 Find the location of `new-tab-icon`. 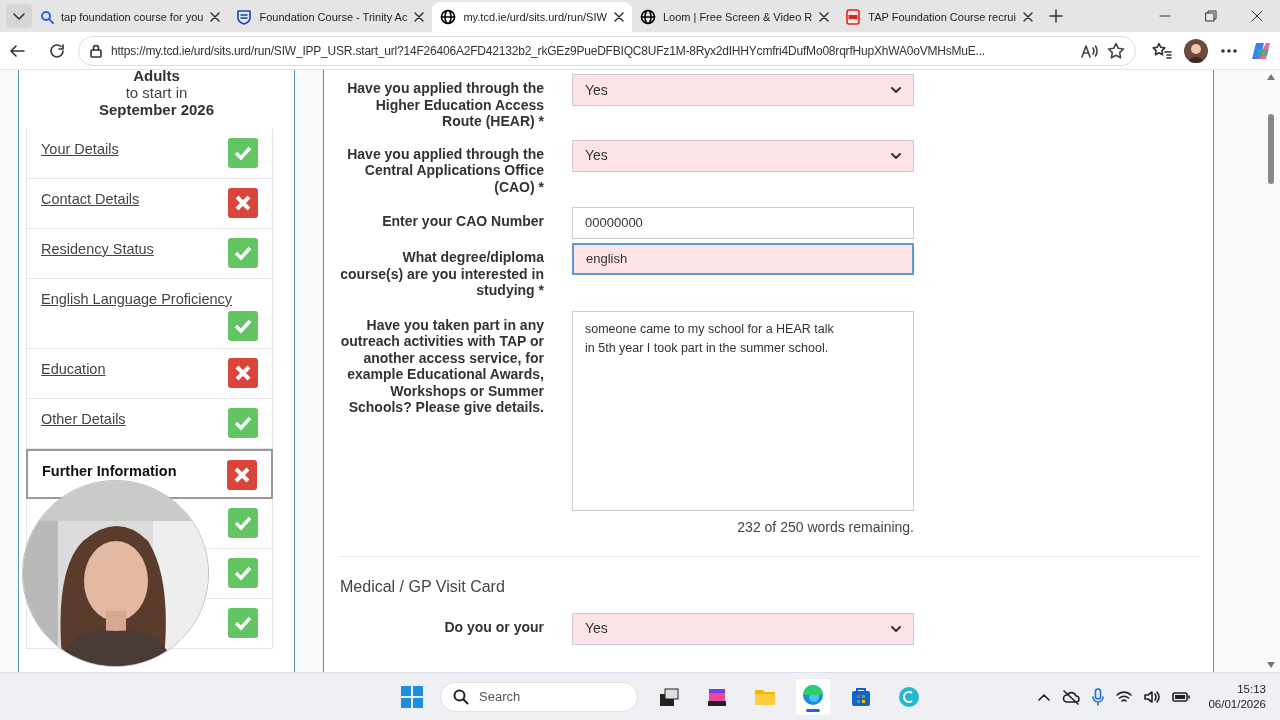

new-tab-icon is located at coordinates (1055, 16).